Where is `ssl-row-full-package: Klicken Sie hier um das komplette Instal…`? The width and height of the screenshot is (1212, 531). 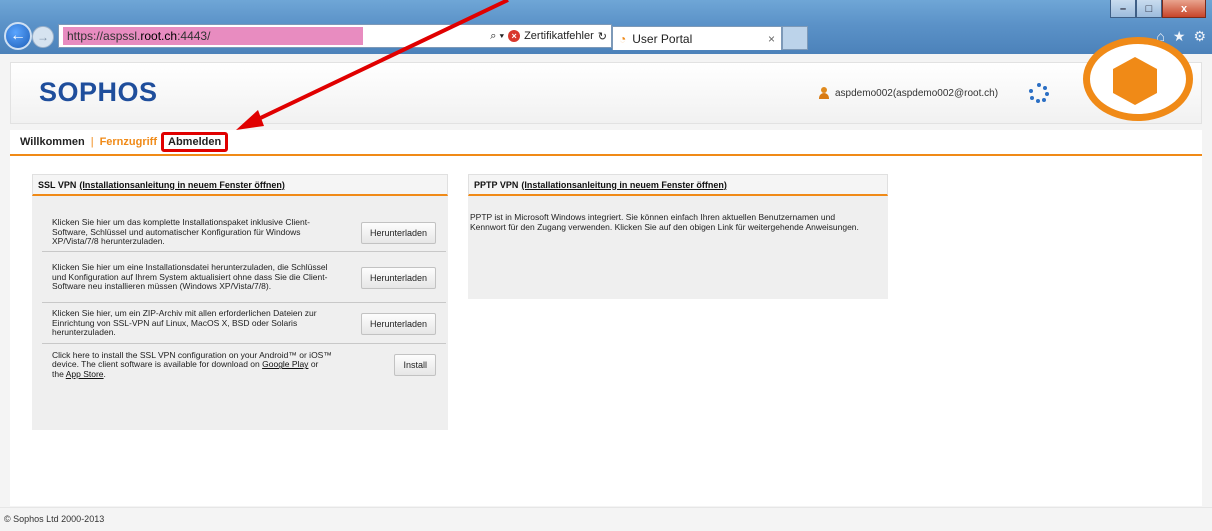 ssl-row-full-package: Klicken Sie hier um das komplette Instal… is located at coordinates (244, 233).